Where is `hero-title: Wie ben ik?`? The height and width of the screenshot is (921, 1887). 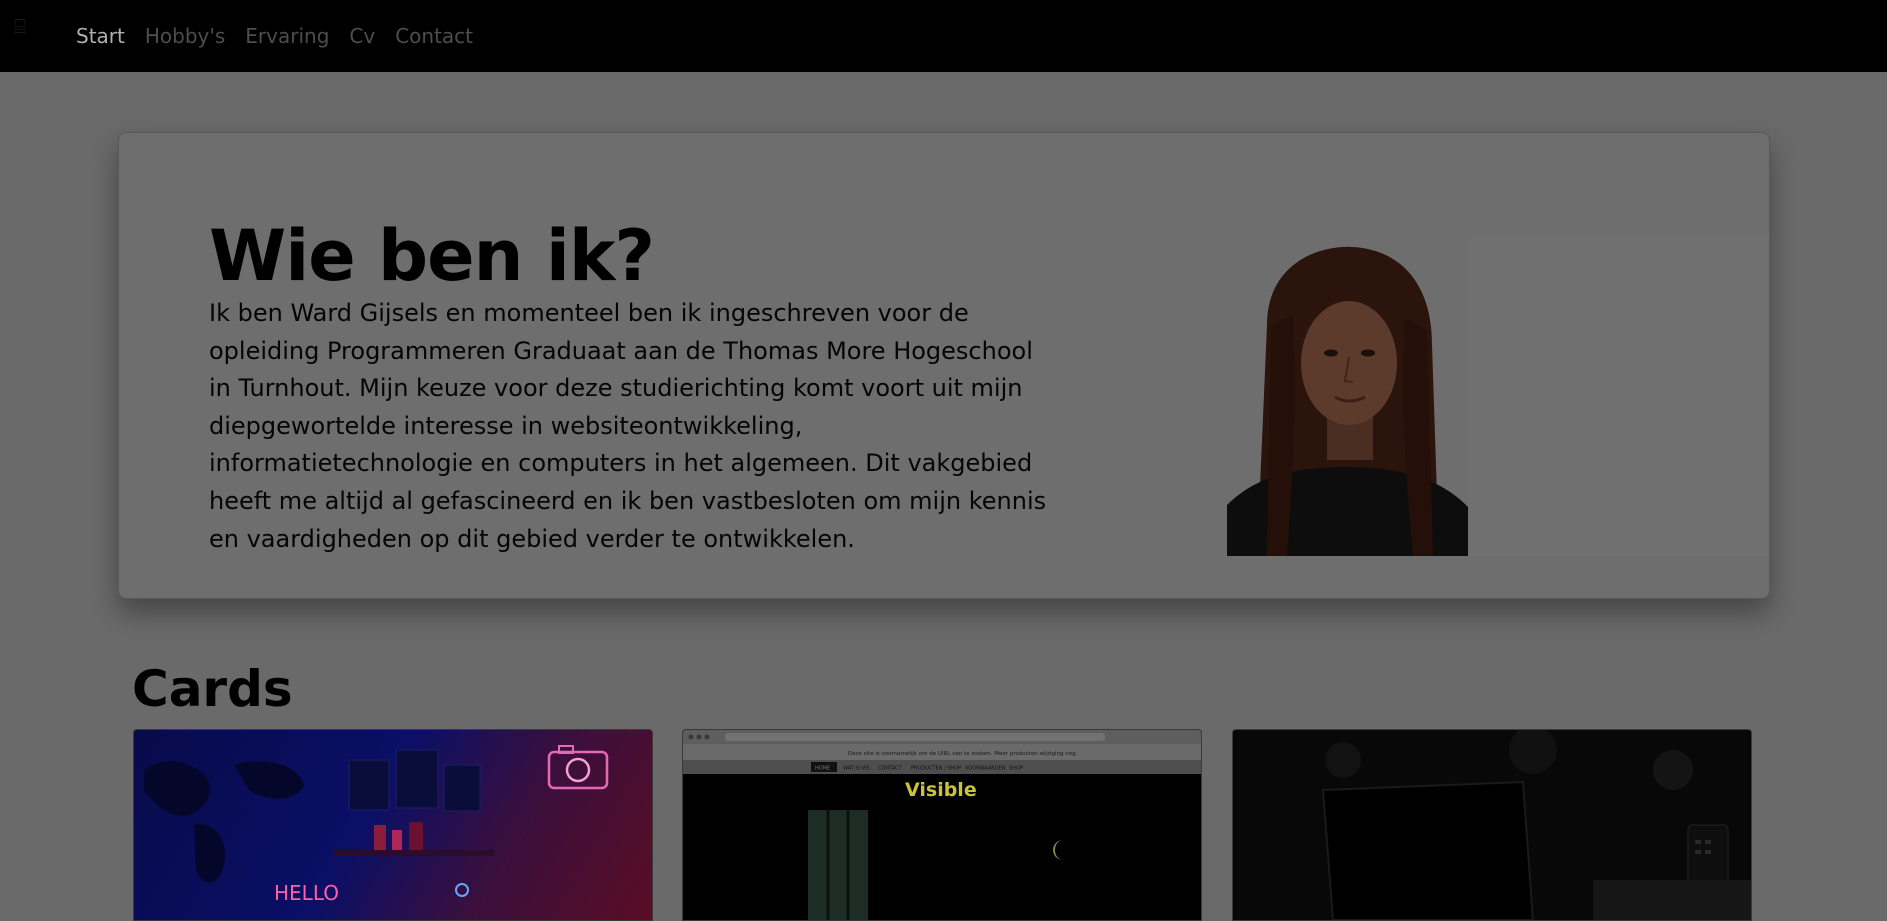
hero-title: Wie ben ik? is located at coordinates (432, 256).